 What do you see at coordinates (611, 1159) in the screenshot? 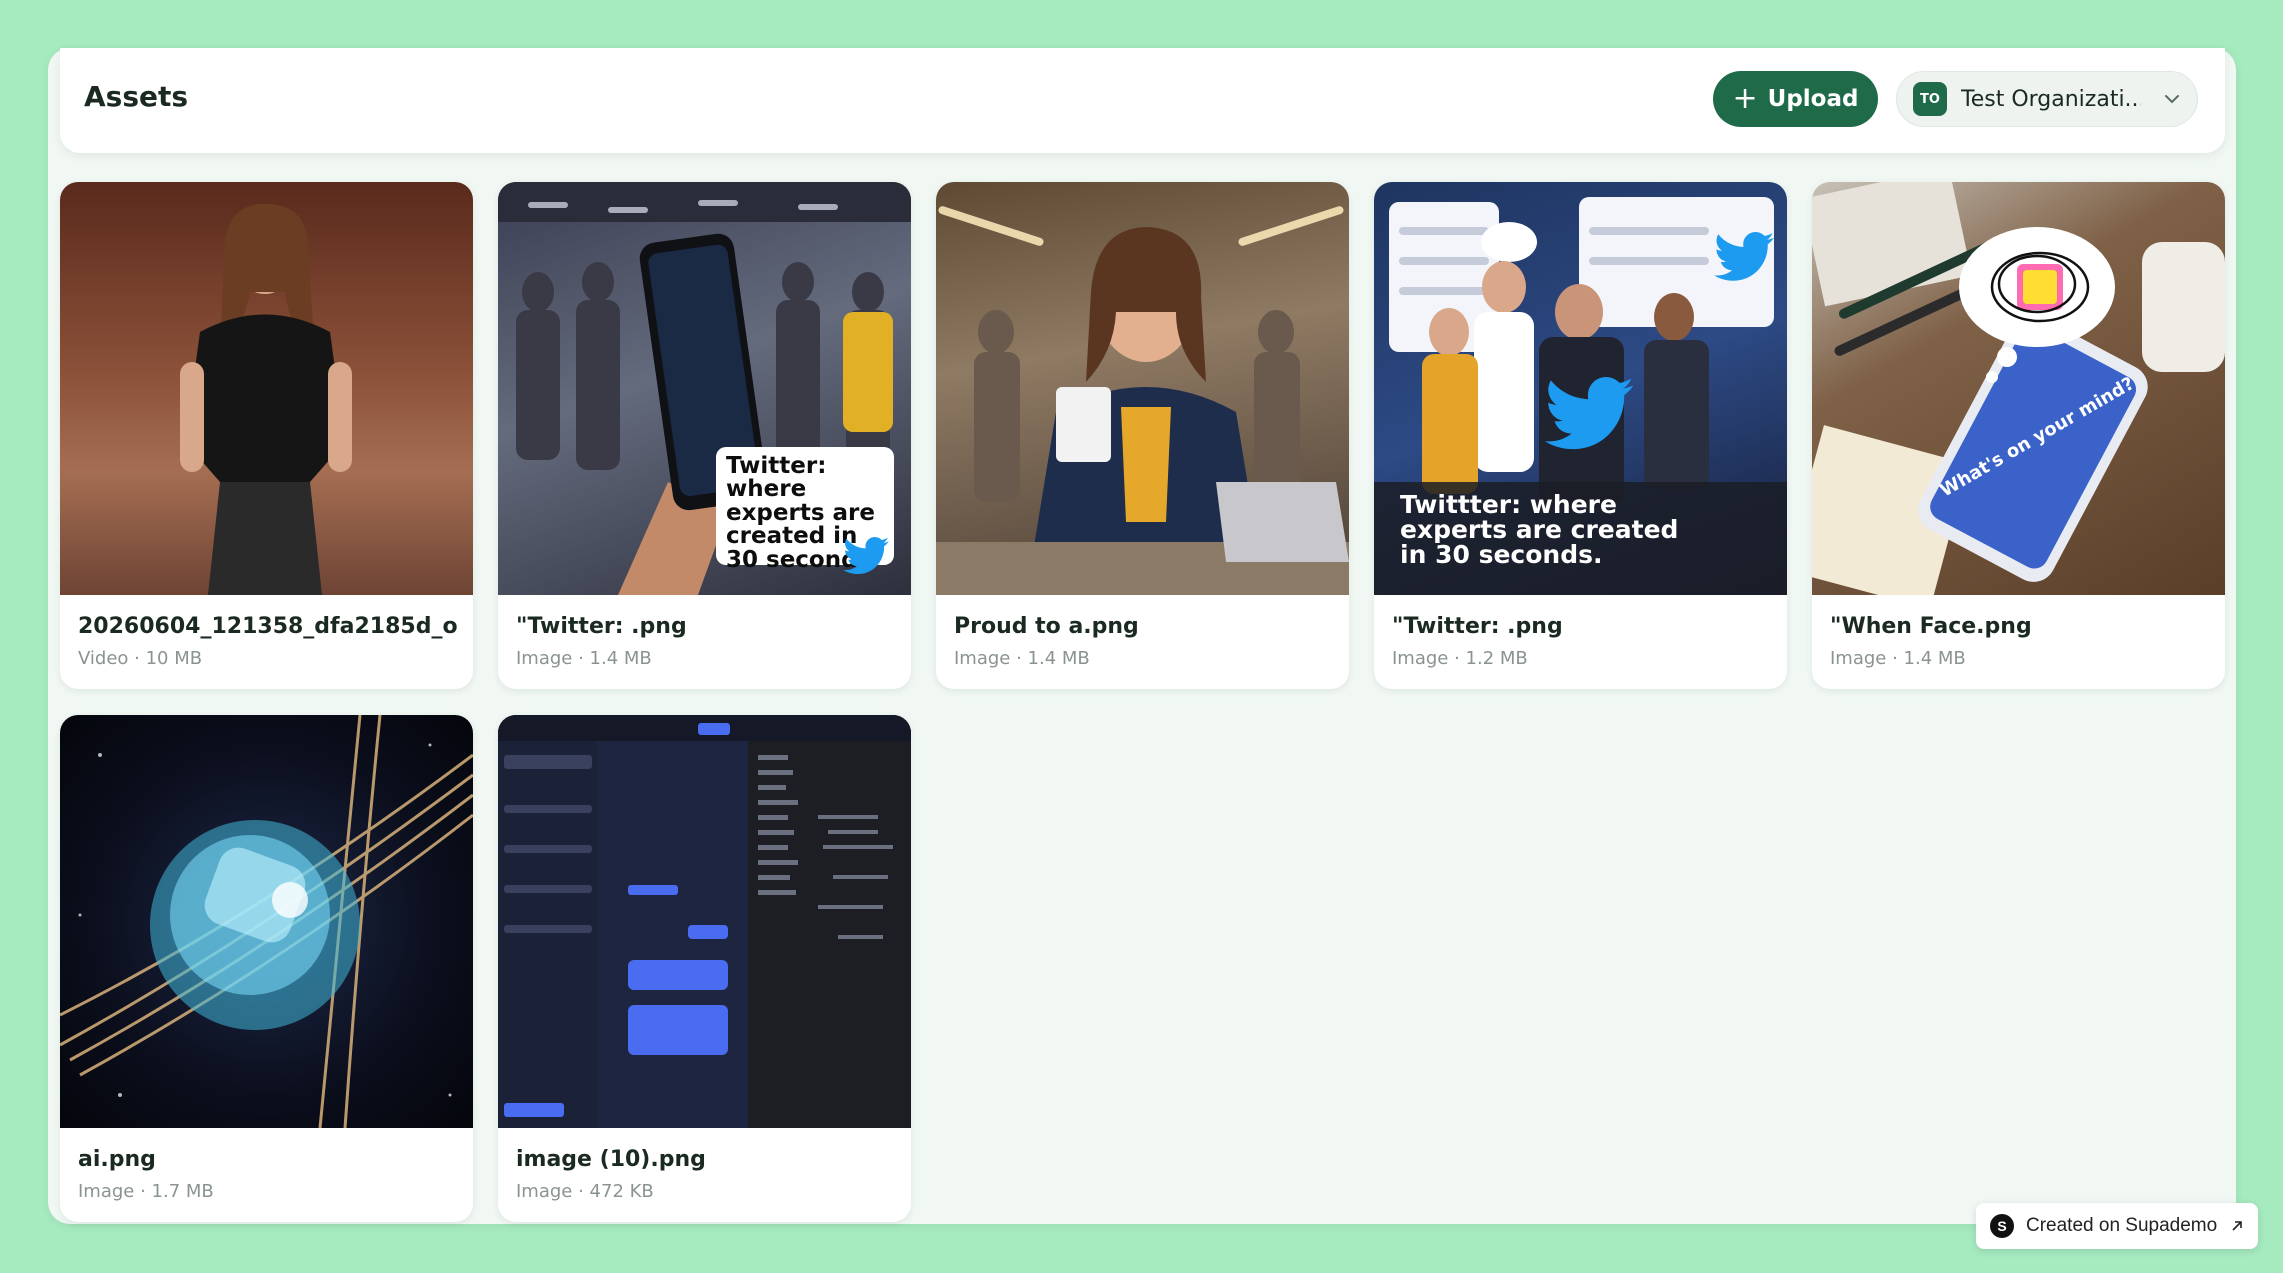
I see `asset-name: image (10).png` at bounding box center [611, 1159].